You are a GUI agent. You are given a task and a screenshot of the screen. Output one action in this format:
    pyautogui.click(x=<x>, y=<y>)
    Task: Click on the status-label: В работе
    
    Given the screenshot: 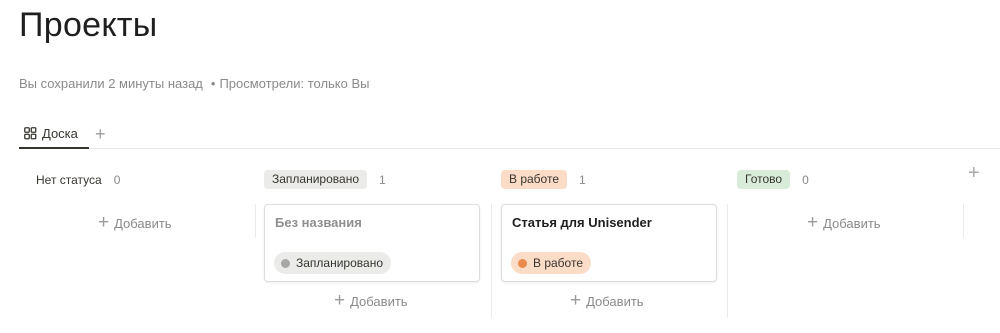 What is the action you would take?
    pyautogui.click(x=558, y=263)
    